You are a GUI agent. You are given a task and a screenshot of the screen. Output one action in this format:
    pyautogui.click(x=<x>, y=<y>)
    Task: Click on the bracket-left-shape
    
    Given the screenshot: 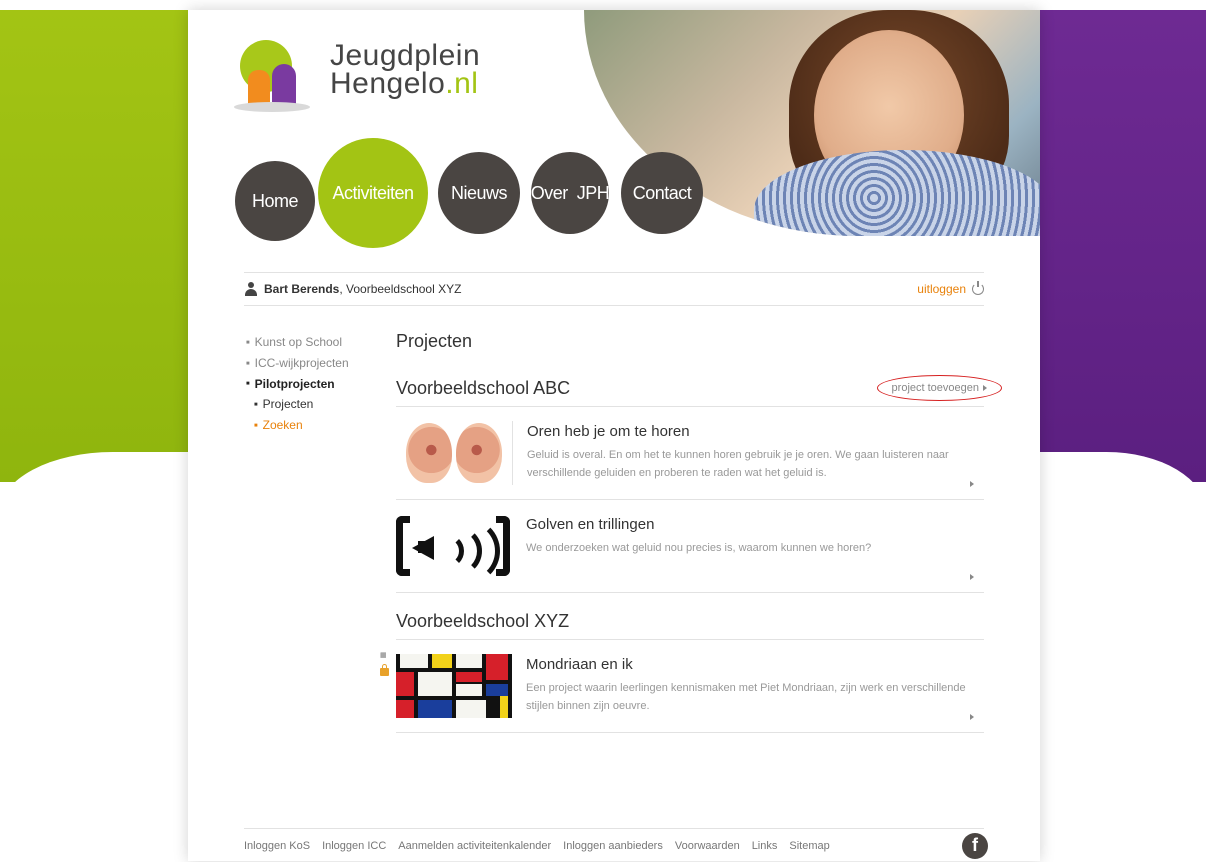 What is the action you would take?
    pyautogui.click(x=403, y=546)
    